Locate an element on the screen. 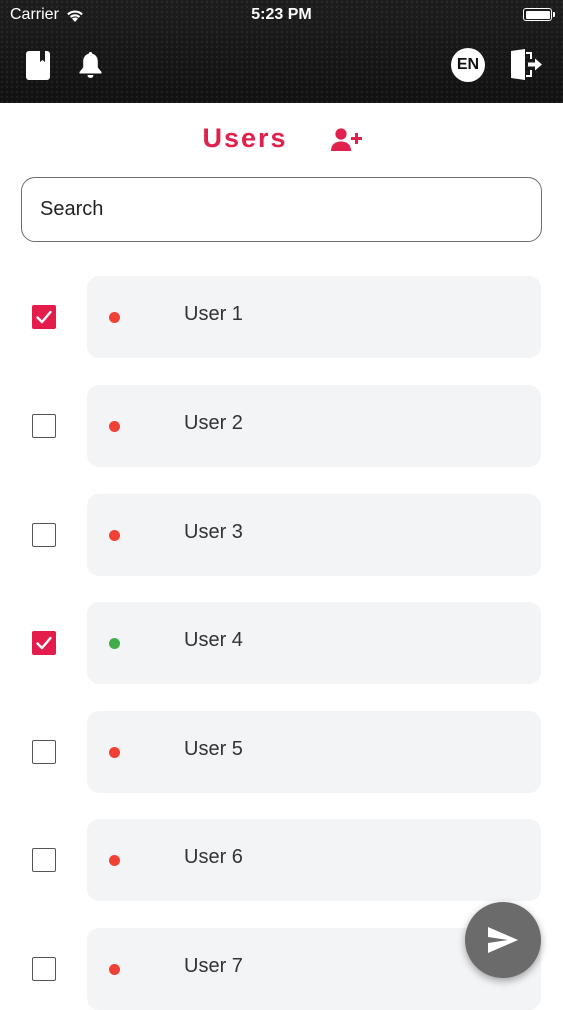  language-switch-button: EN is located at coordinates (468, 65).